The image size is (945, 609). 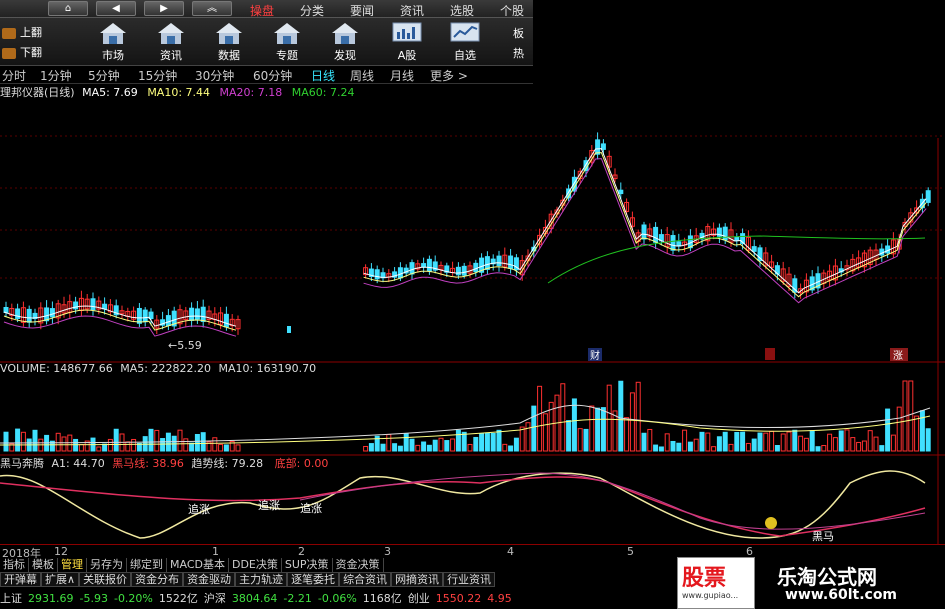 I want to click on collapse-button: ︽, so click(x=212, y=8).